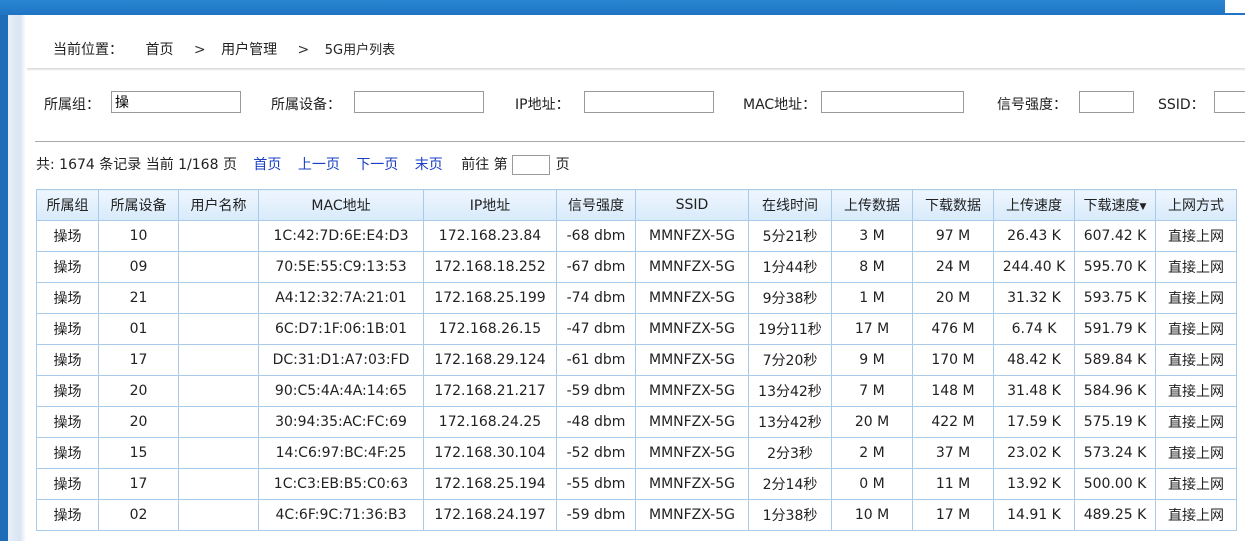 The image size is (1245, 541). I want to click on col-group: 所属组, so click(67, 205).